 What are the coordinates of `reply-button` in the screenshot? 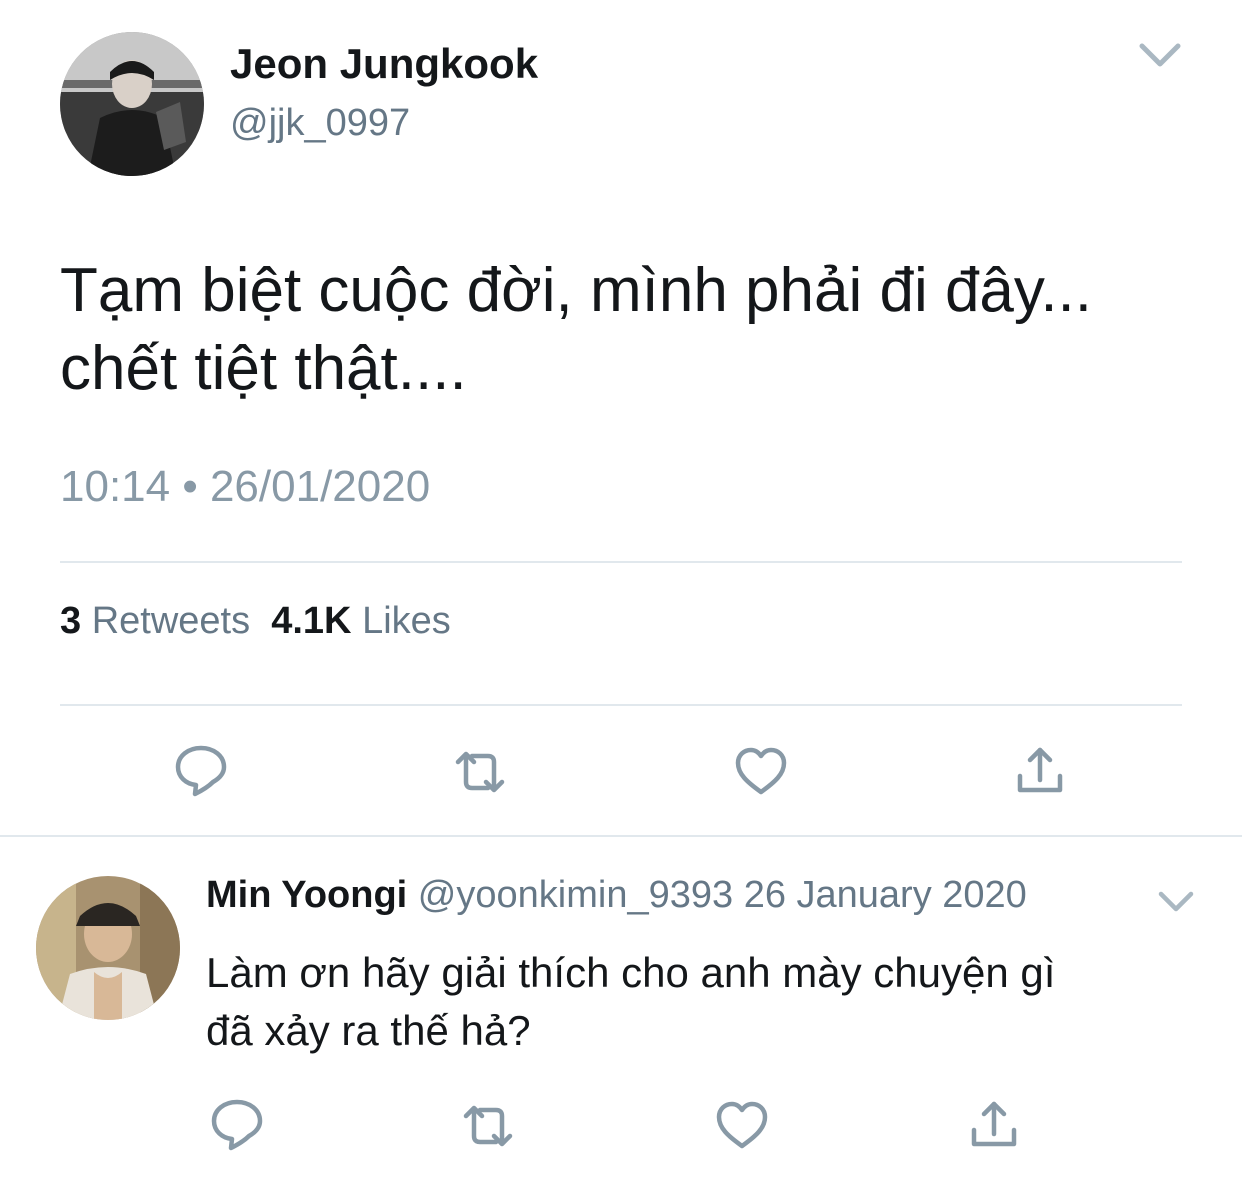 It's located at (201, 770).